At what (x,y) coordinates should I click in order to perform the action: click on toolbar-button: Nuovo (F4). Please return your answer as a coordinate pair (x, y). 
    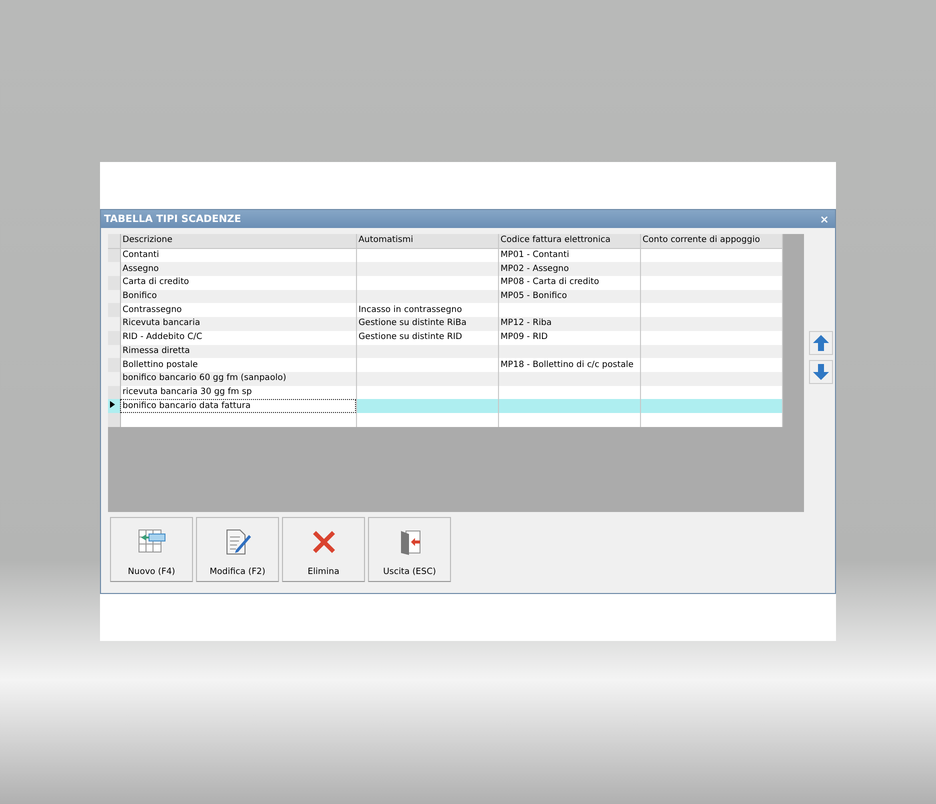
    Looking at the image, I should click on (151, 549).